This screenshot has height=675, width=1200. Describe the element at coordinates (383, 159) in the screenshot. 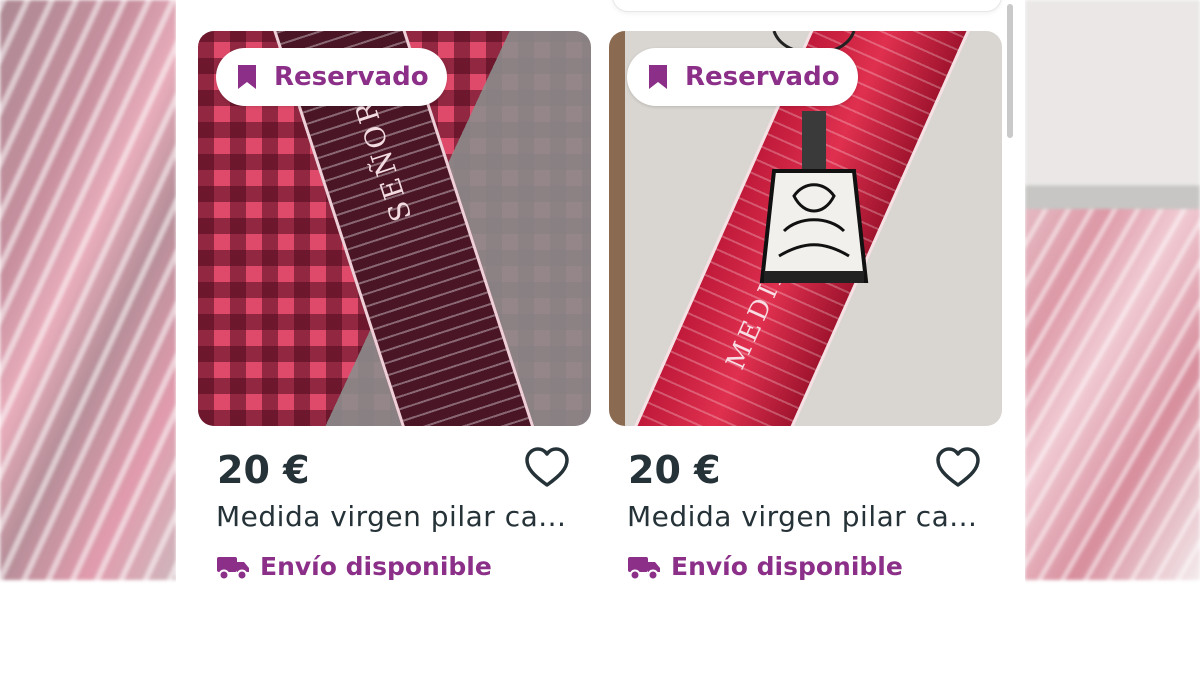

I see `image-text: SEÑOR` at that location.